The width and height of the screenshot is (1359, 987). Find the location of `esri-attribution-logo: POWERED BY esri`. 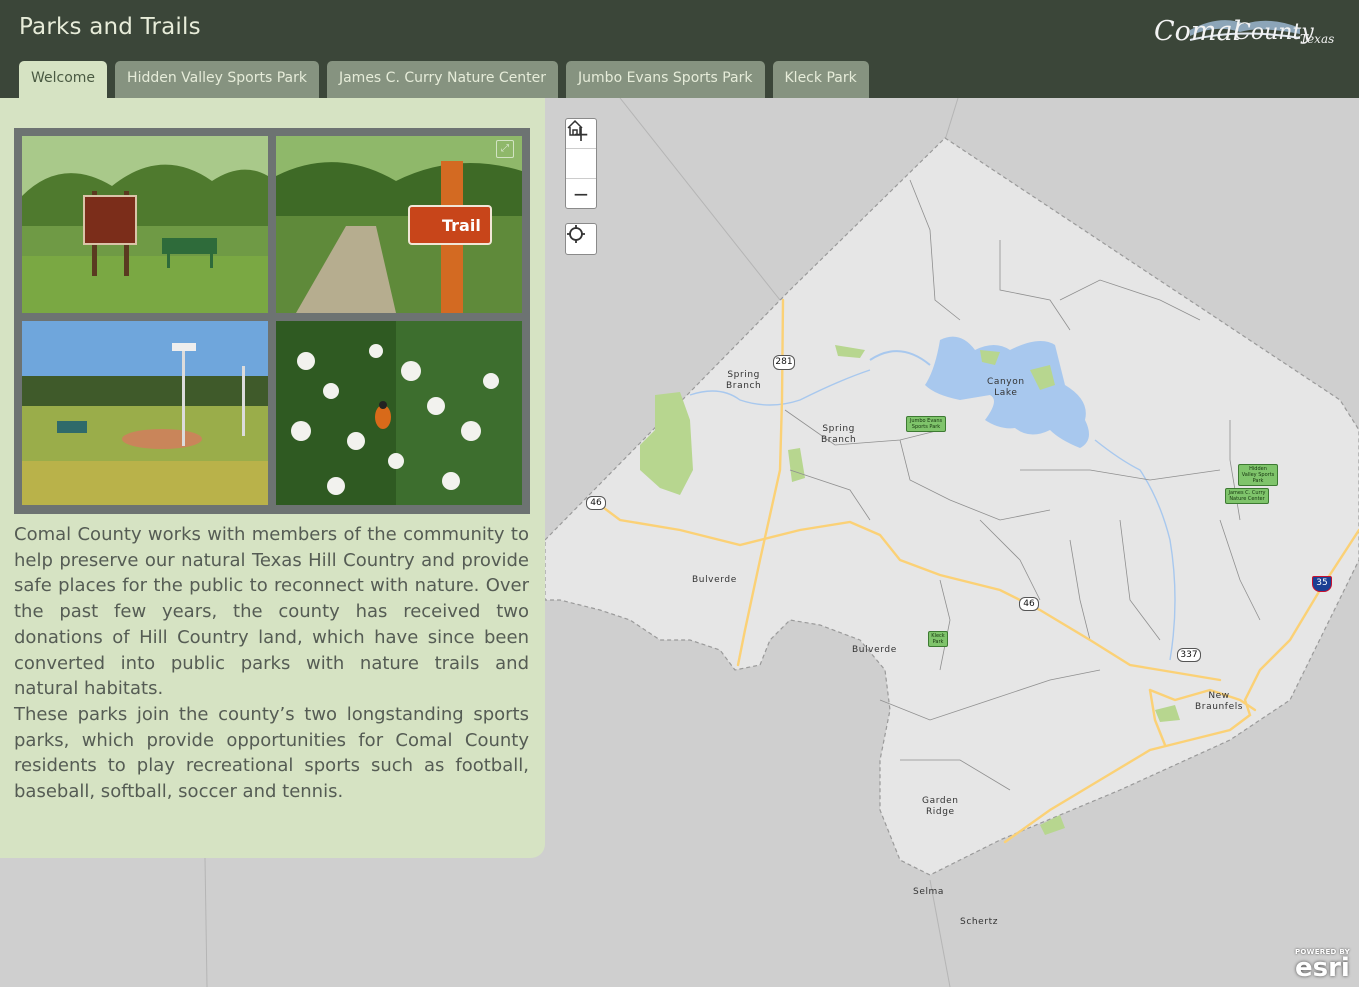

esri-attribution-logo: POWERED BY esri is located at coordinates (1325, 966).